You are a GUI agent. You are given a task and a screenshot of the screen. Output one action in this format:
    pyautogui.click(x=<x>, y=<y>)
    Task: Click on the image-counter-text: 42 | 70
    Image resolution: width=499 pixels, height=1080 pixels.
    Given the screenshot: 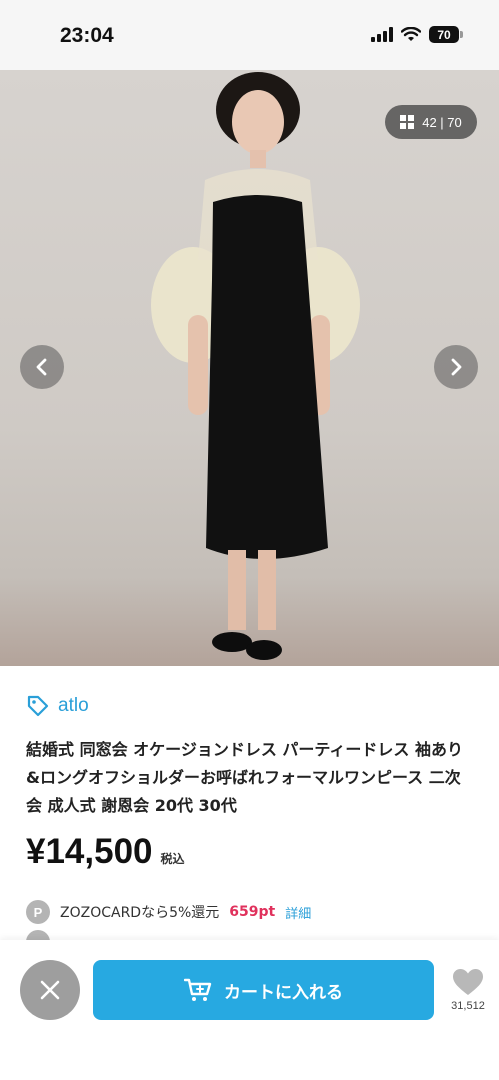 What is the action you would take?
    pyautogui.click(x=442, y=122)
    